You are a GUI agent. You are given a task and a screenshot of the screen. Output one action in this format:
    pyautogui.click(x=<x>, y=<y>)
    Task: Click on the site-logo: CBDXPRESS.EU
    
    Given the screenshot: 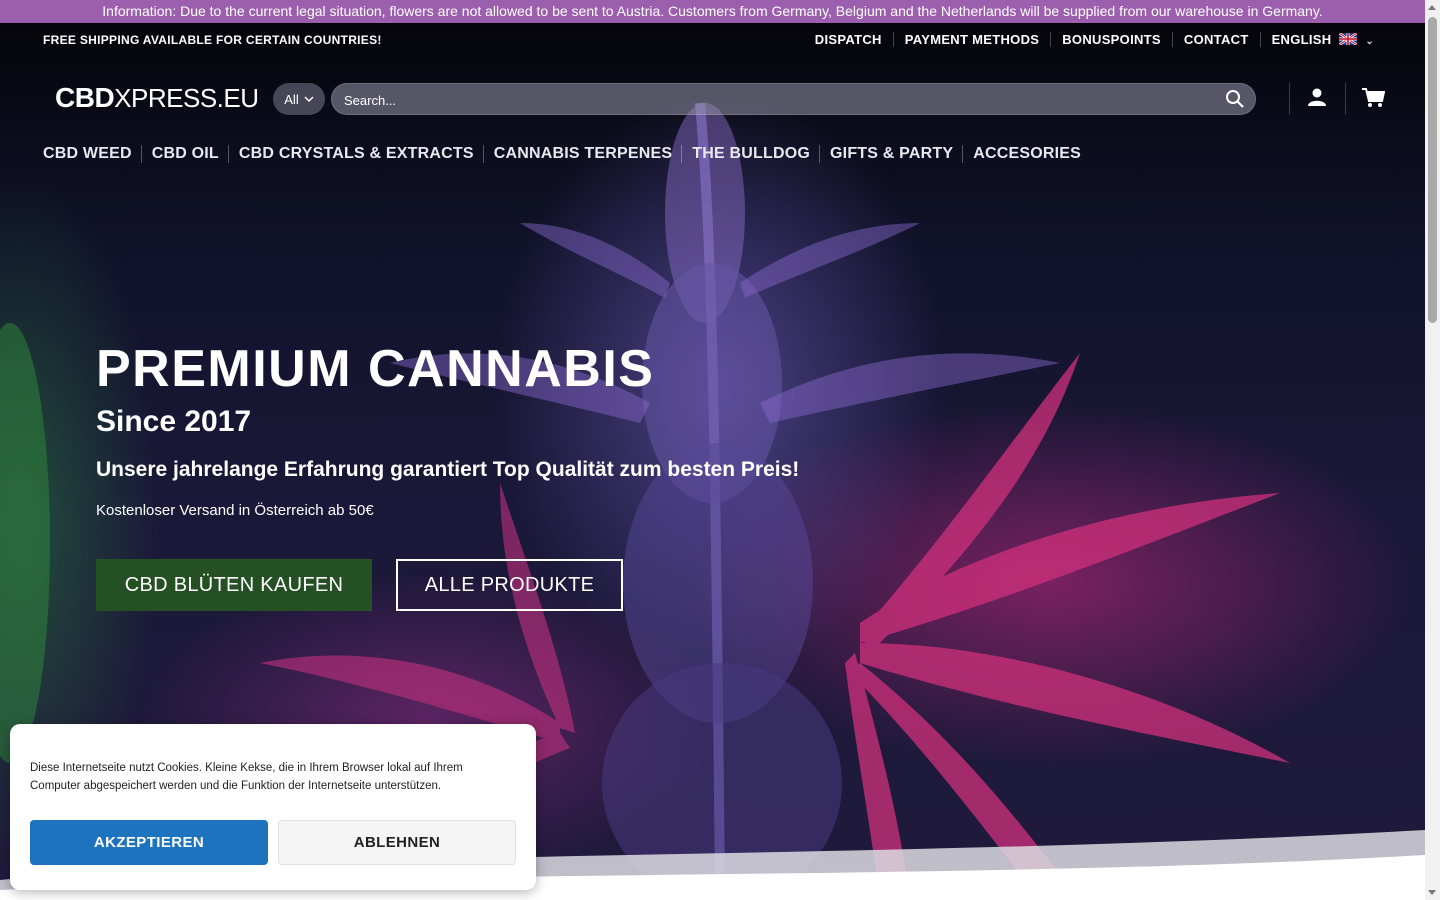 What is the action you would take?
    pyautogui.click(x=157, y=98)
    